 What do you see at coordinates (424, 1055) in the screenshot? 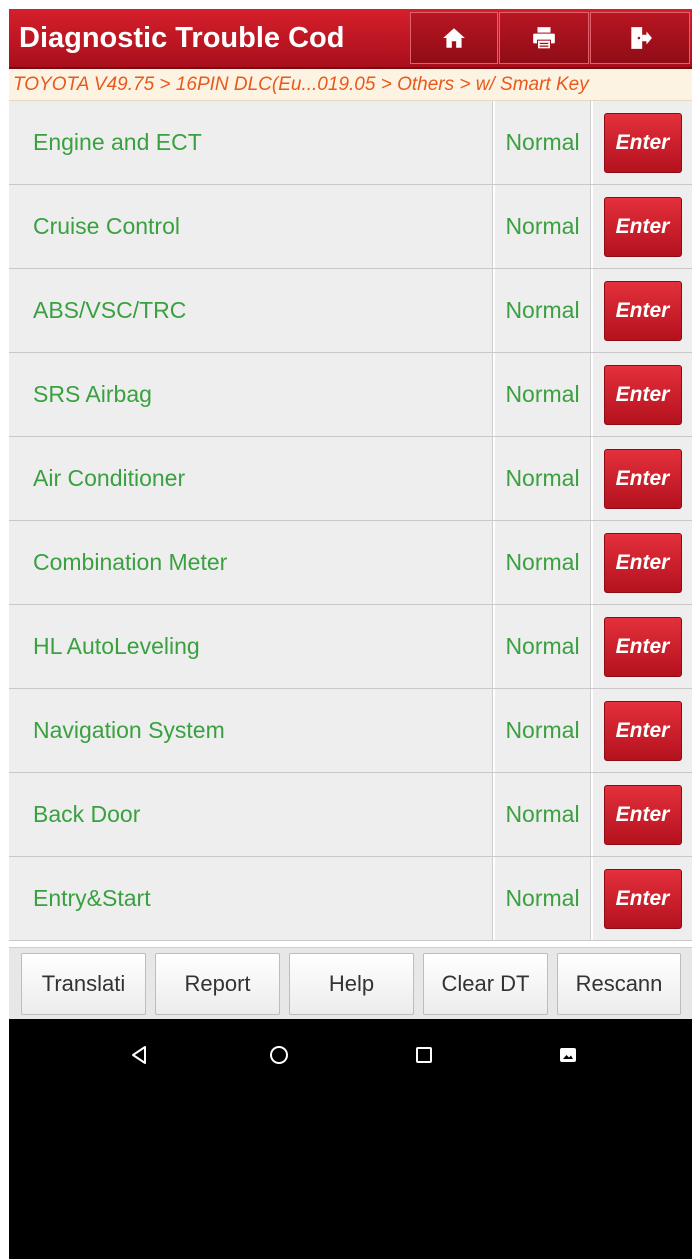
I see `recents-square-icon` at bounding box center [424, 1055].